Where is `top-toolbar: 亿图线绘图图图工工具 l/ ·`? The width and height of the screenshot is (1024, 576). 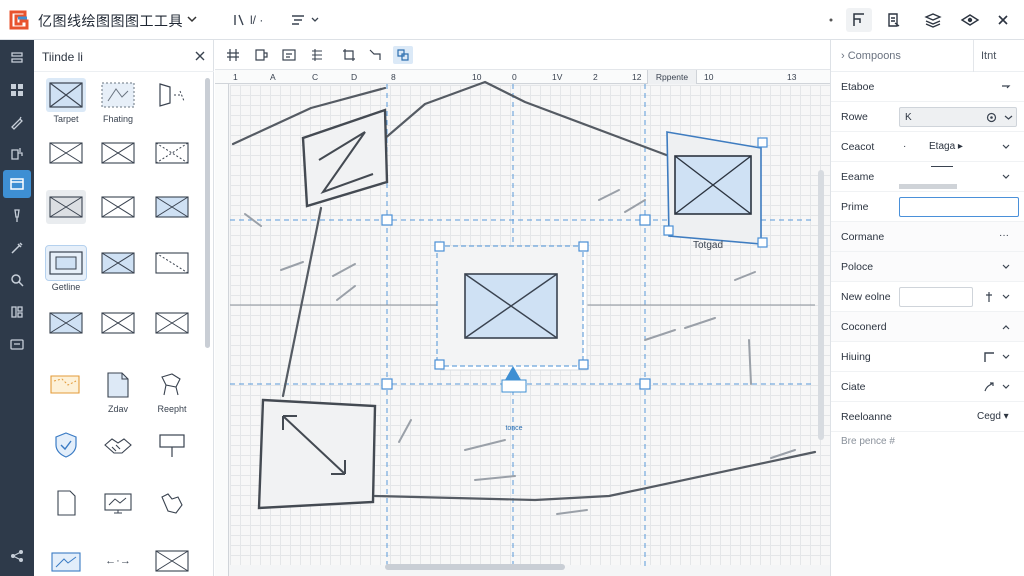 top-toolbar: 亿图线绘图图图工工具 l/ · is located at coordinates (512, 20).